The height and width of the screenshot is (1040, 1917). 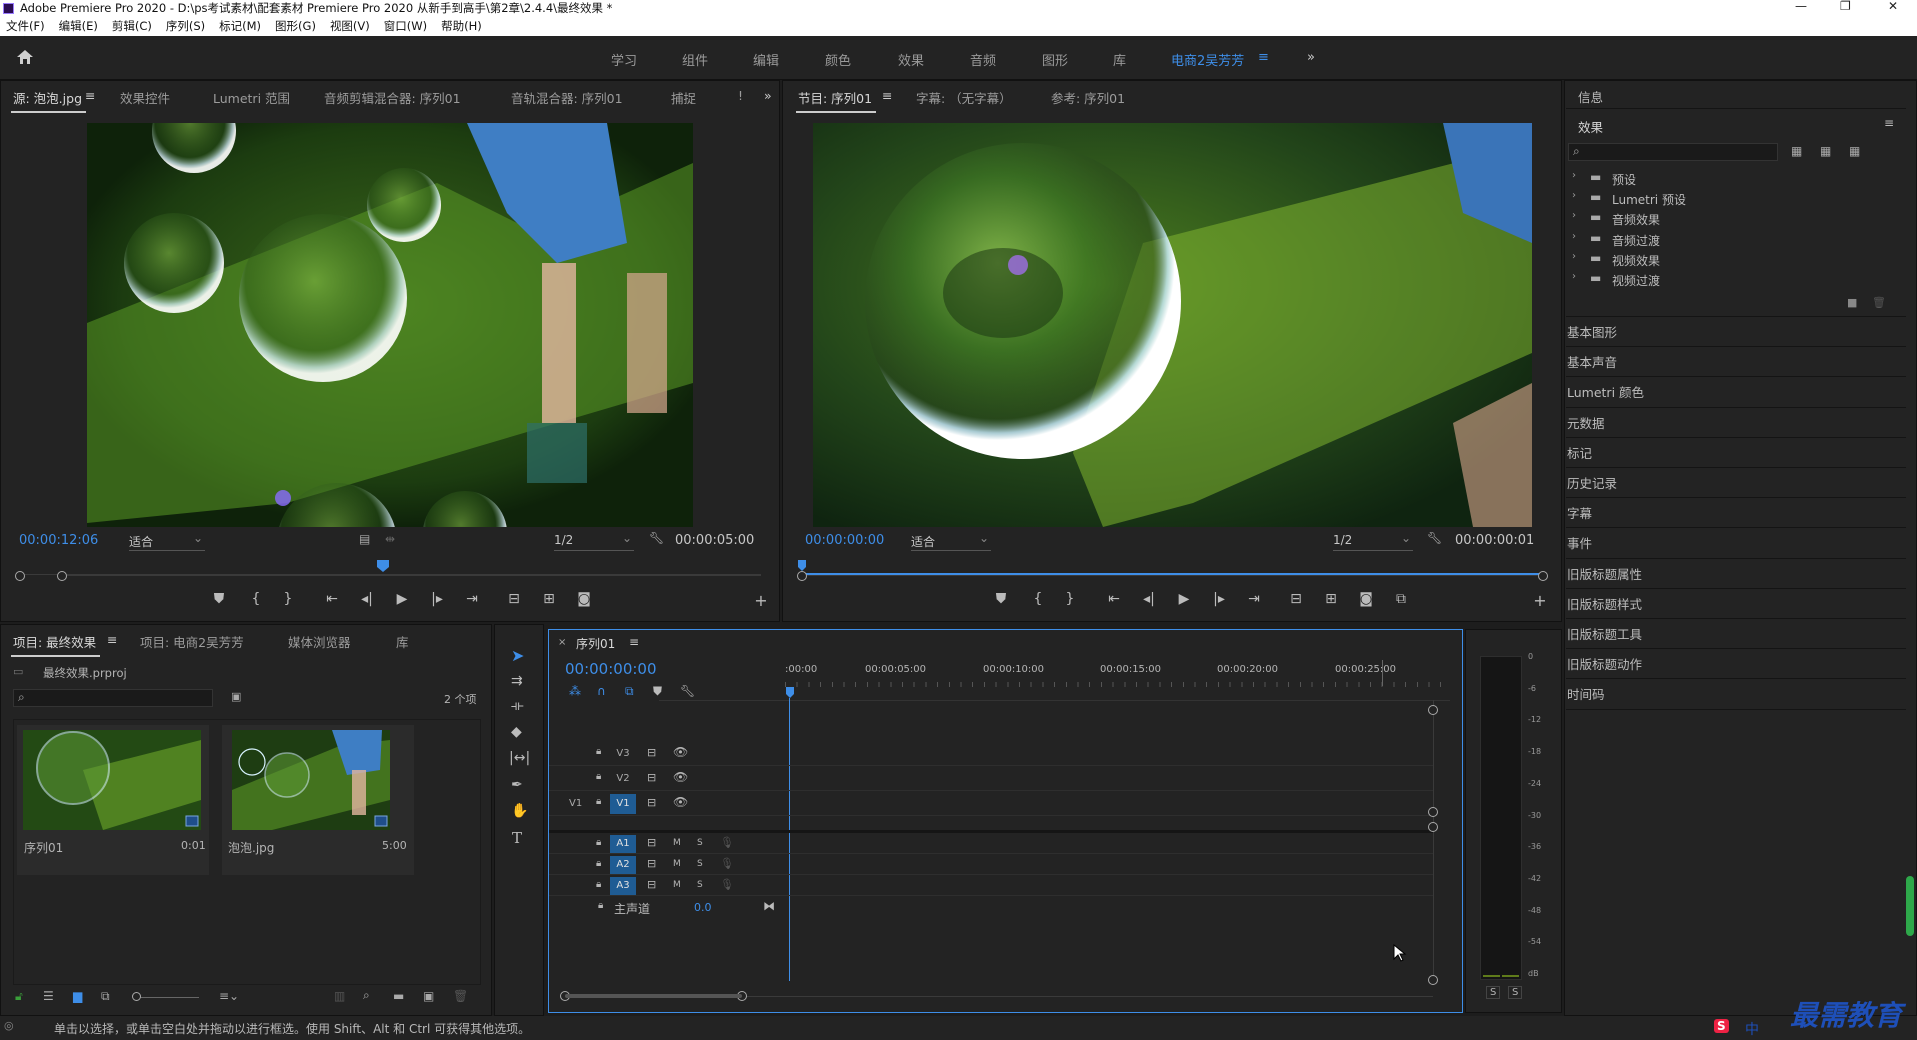 What do you see at coordinates (584, 599) in the screenshot?
I see `source-export-frame-icon: ◙` at bounding box center [584, 599].